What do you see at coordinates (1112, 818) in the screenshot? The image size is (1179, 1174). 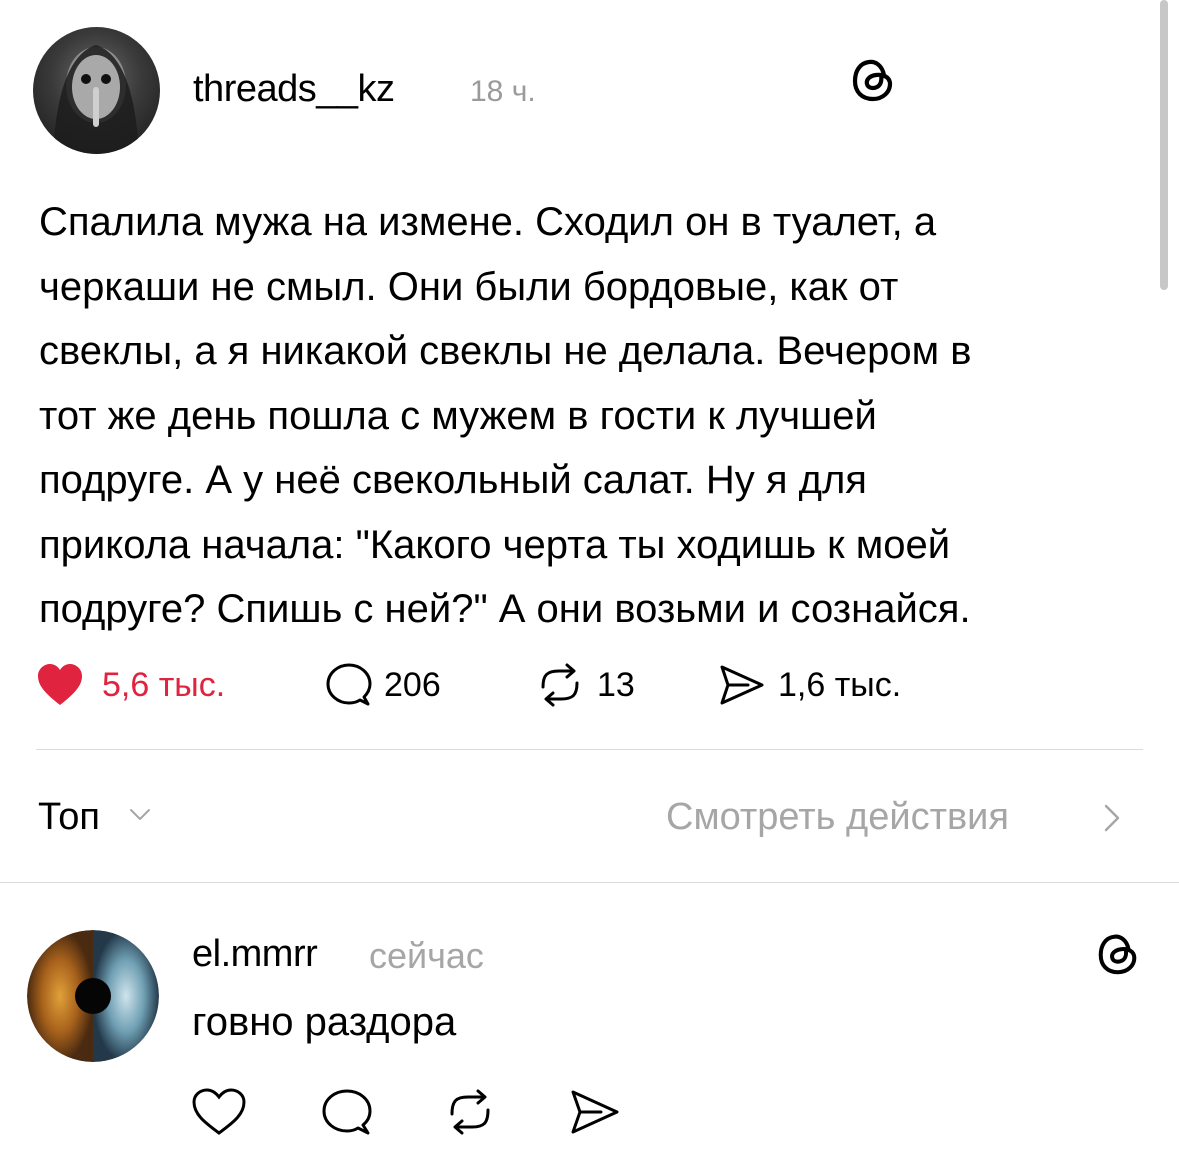 I see `chevron-right-icon` at bounding box center [1112, 818].